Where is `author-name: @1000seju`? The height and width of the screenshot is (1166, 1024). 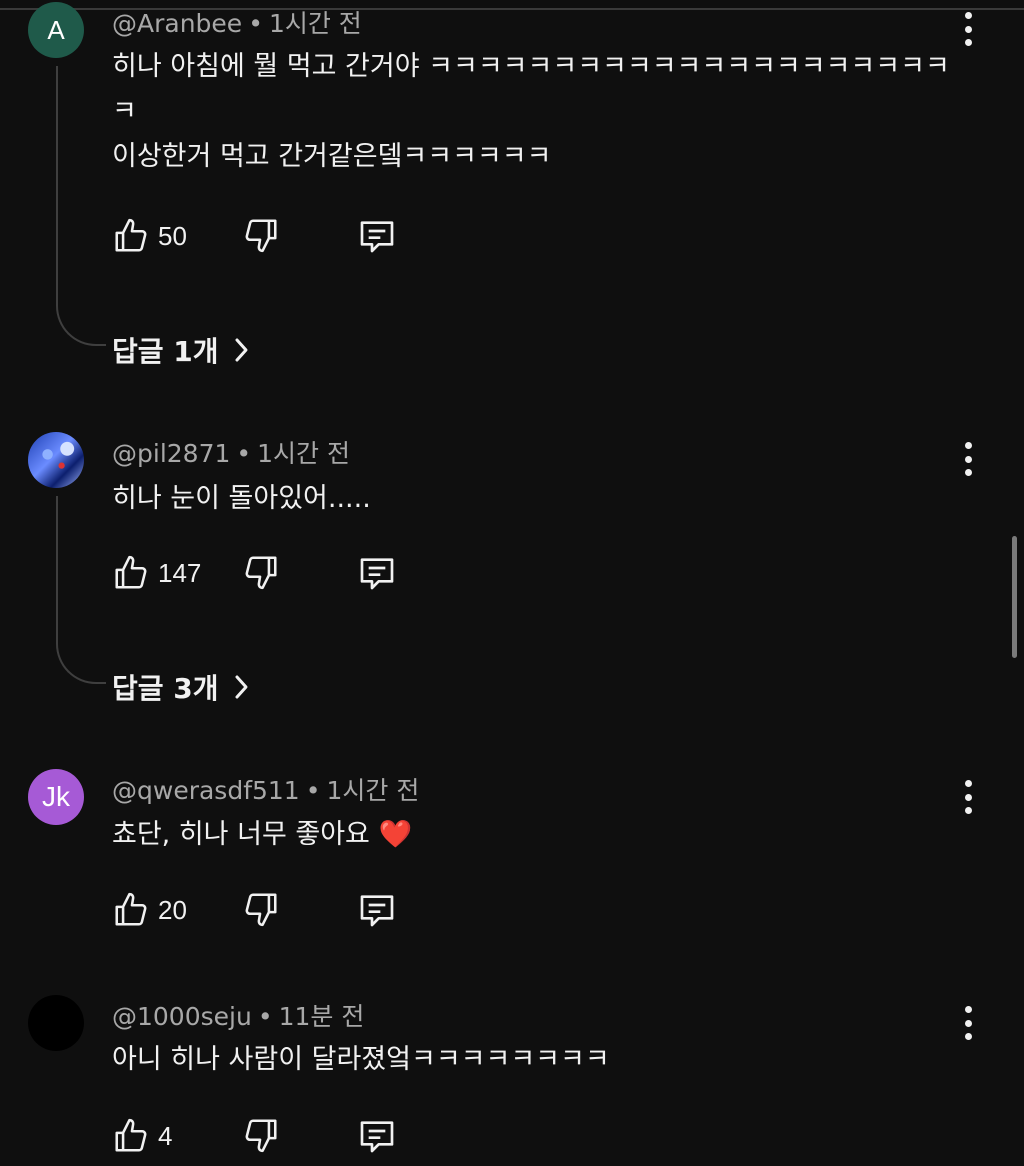
author-name: @1000seju is located at coordinates (182, 1016).